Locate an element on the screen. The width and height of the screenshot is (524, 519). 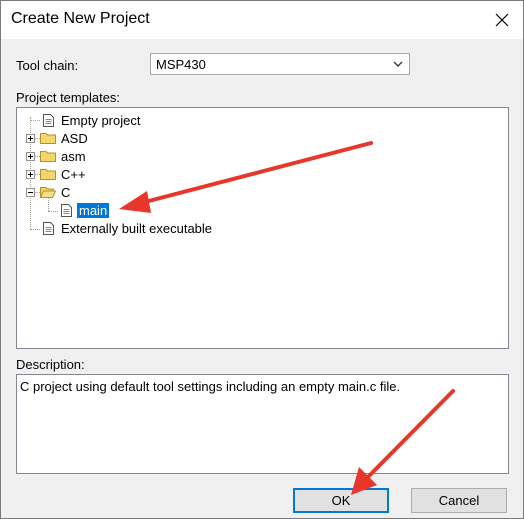
tree-item-label: asm is located at coordinates (73, 156).